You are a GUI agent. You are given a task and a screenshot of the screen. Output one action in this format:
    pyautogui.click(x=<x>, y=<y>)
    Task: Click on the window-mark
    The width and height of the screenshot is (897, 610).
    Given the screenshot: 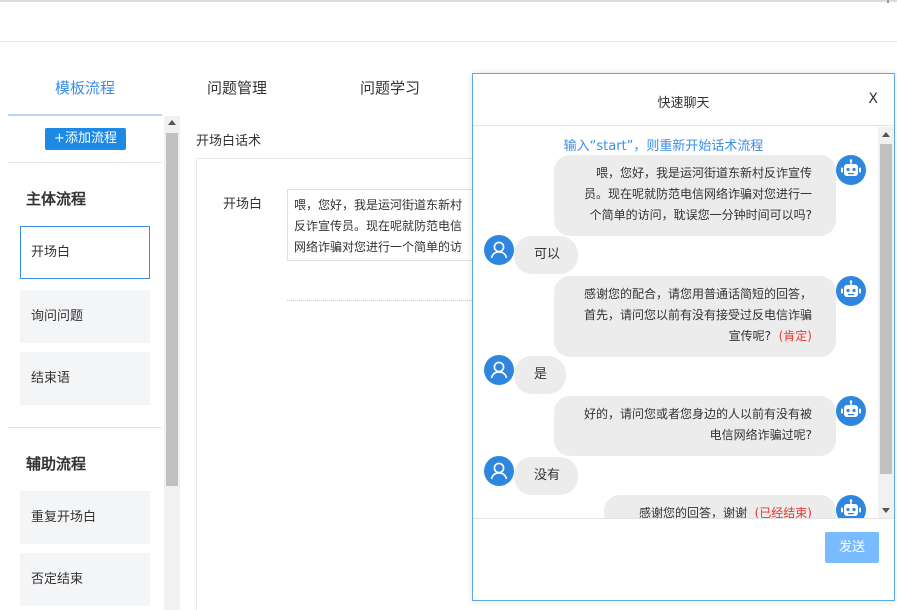 What is the action you would take?
    pyautogui.click(x=888, y=1)
    